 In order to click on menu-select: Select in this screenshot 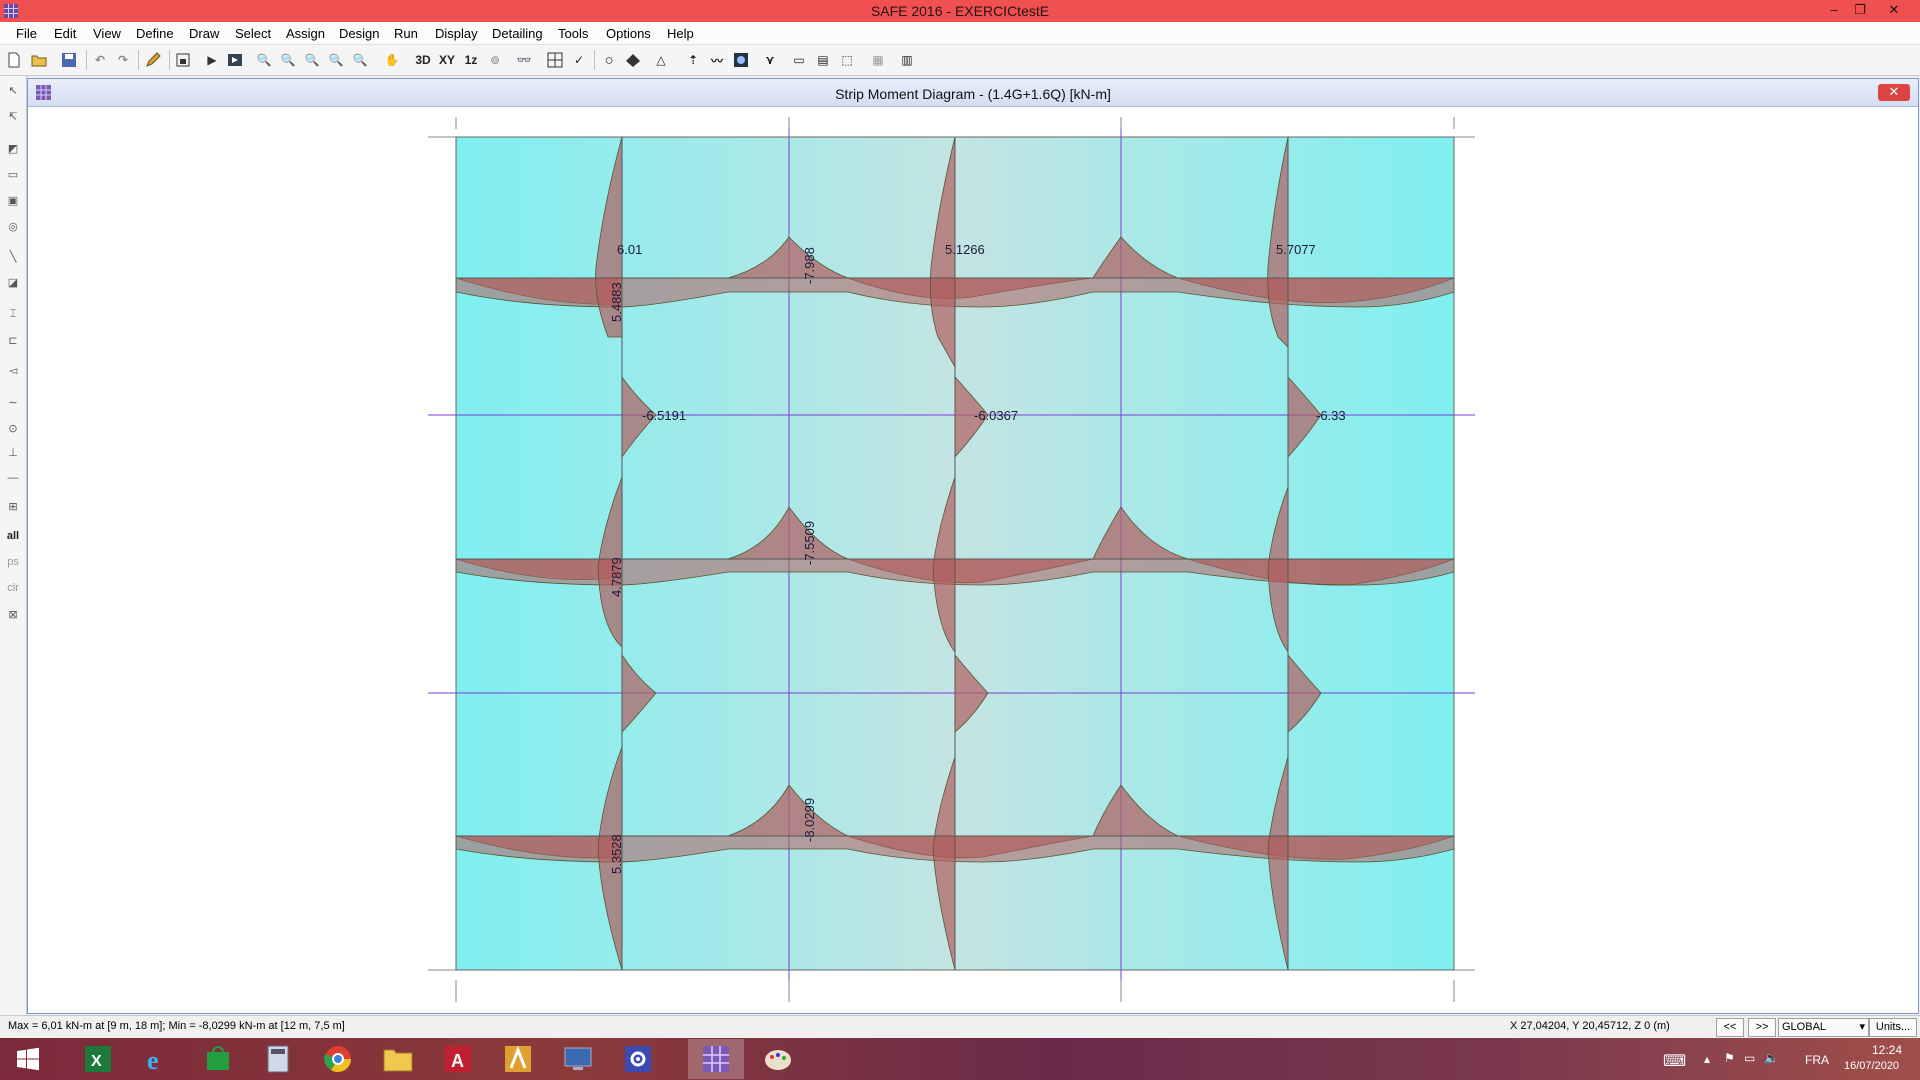, I will do `click(253, 33)`.